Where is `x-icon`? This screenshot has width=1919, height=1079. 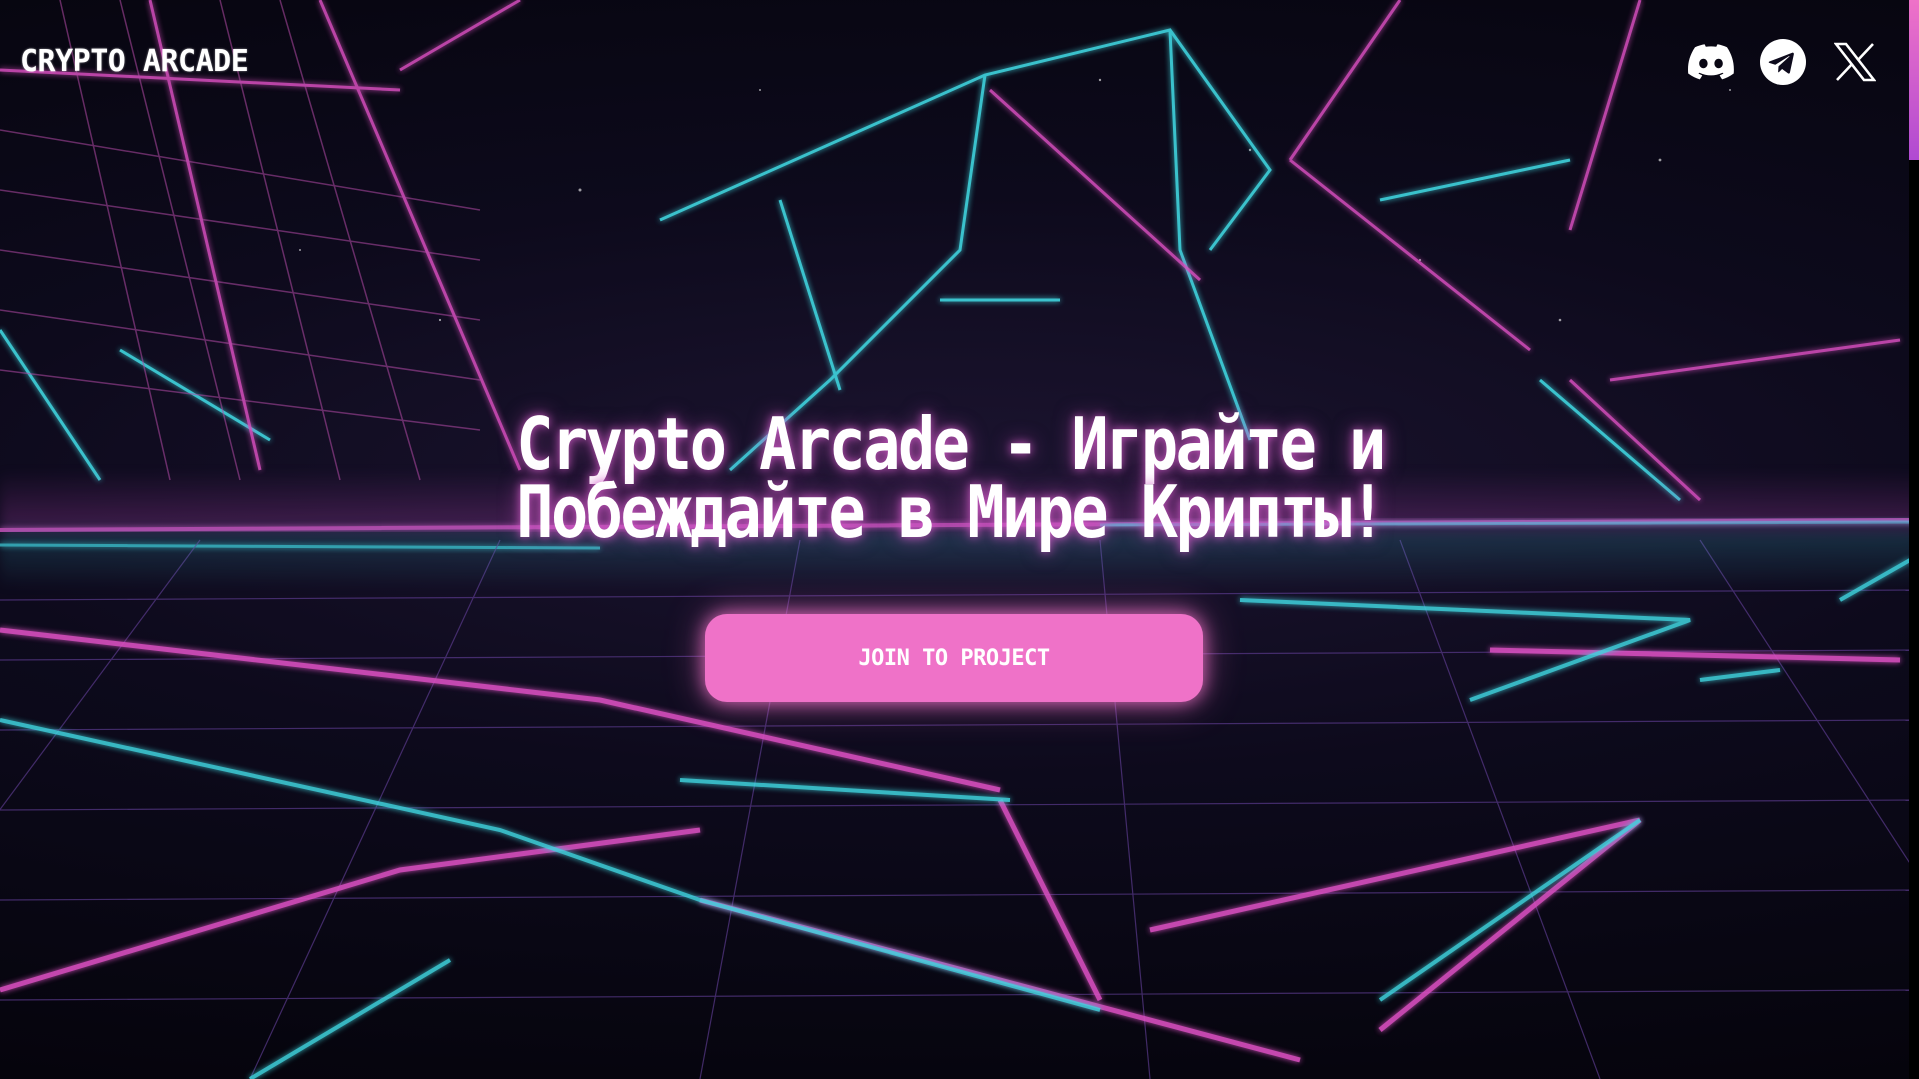
x-icon is located at coordinates (1855, 62).